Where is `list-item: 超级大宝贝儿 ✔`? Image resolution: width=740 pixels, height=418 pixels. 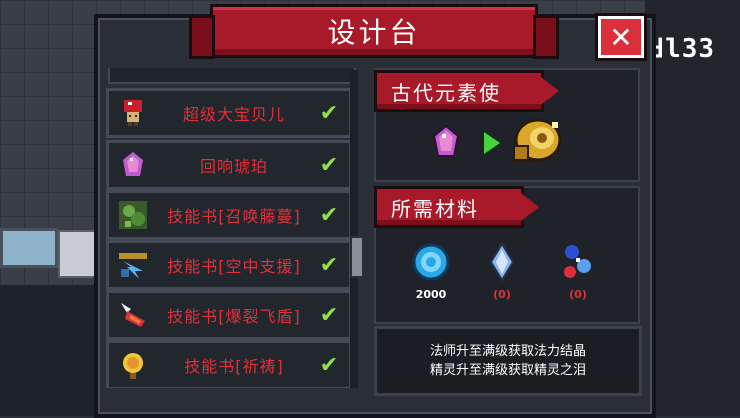
list-item: 超级大宝贝儿 ✔ is located at coordinates (229, 113).